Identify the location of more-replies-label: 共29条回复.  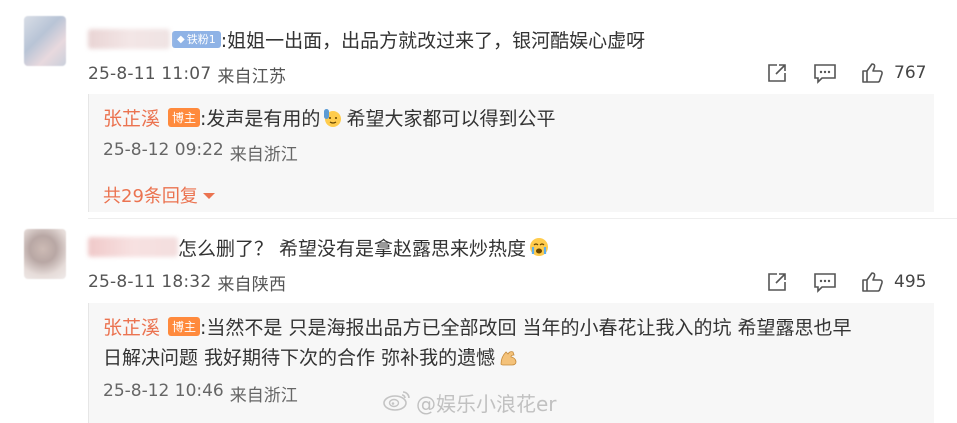
(150, 196).